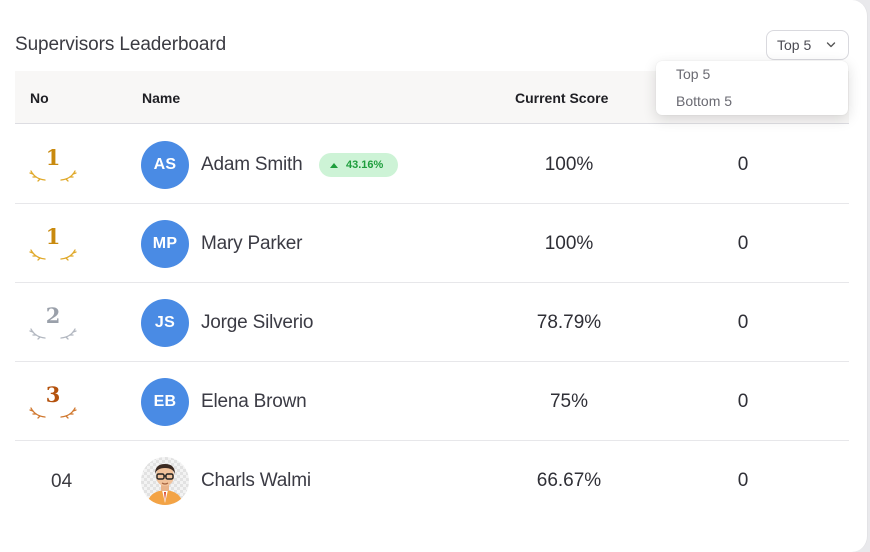 This screenshot has width=870, height=552. I want to click on menu-option-bottom-5: Bottom 5, so click(752, 106).